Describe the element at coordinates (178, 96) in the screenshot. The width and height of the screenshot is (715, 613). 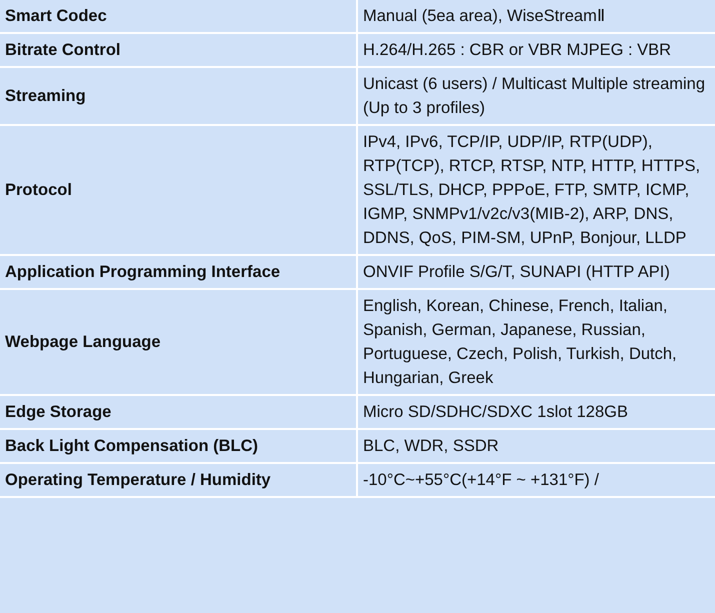
I see `spec-label: Streaming` at that location.